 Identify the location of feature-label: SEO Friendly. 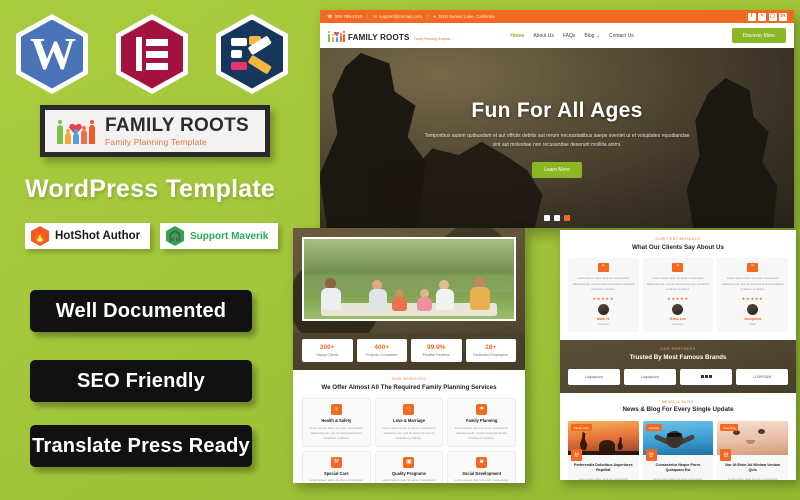
(141, 380).